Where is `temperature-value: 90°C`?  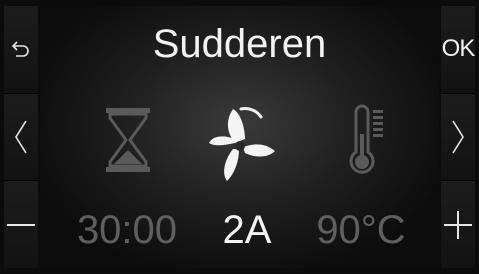
temperature-value: 90°C is located at coordinates (361, 230).